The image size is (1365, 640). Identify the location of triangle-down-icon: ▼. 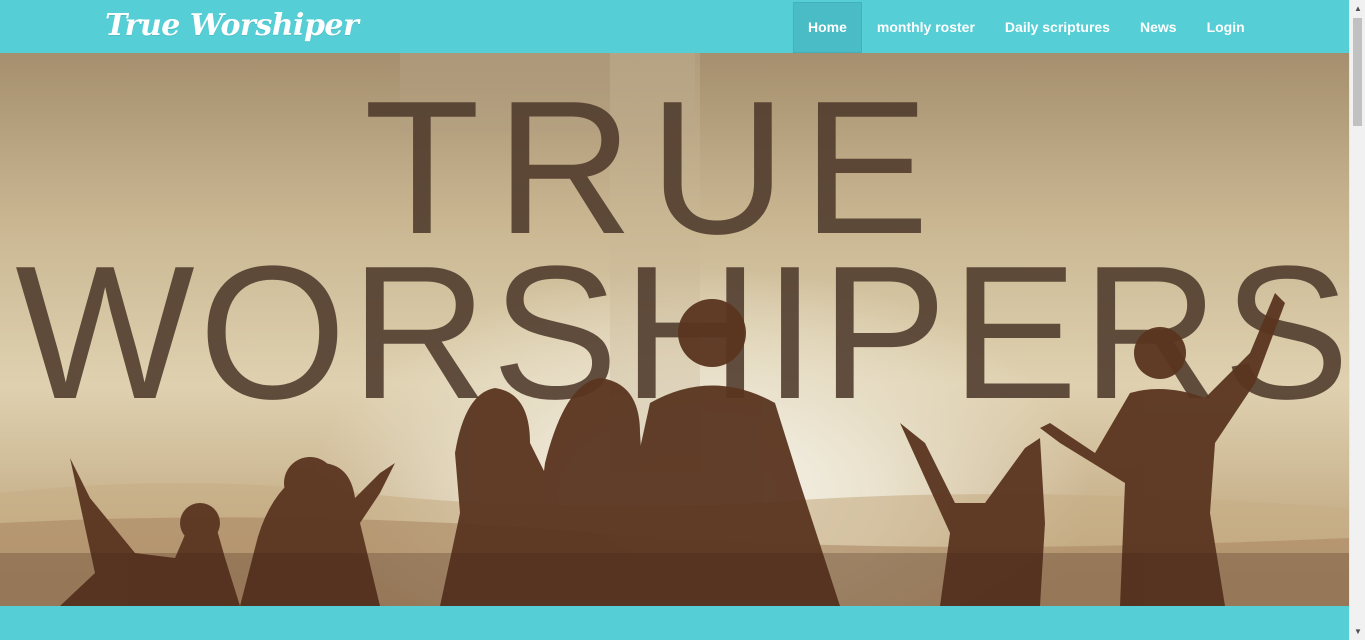
(1357, 631).